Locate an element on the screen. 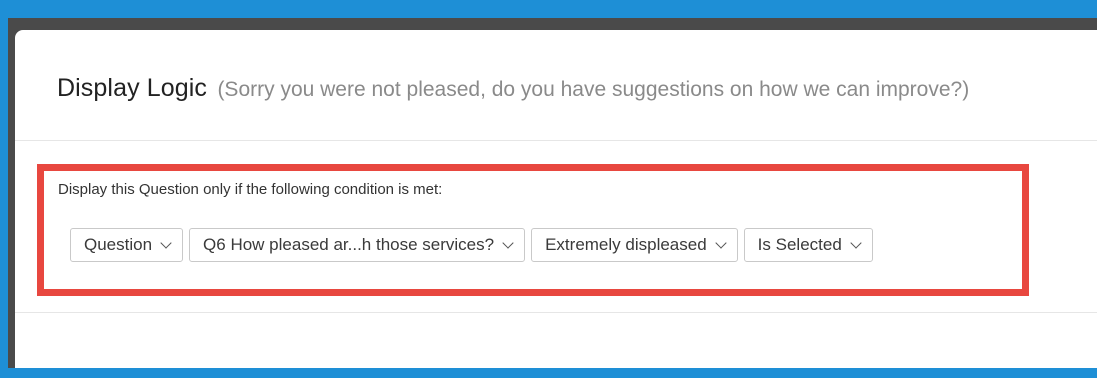  question-select-dropdown: Q6 How pleased ar...h those services? is located at coordinates (357, 245).